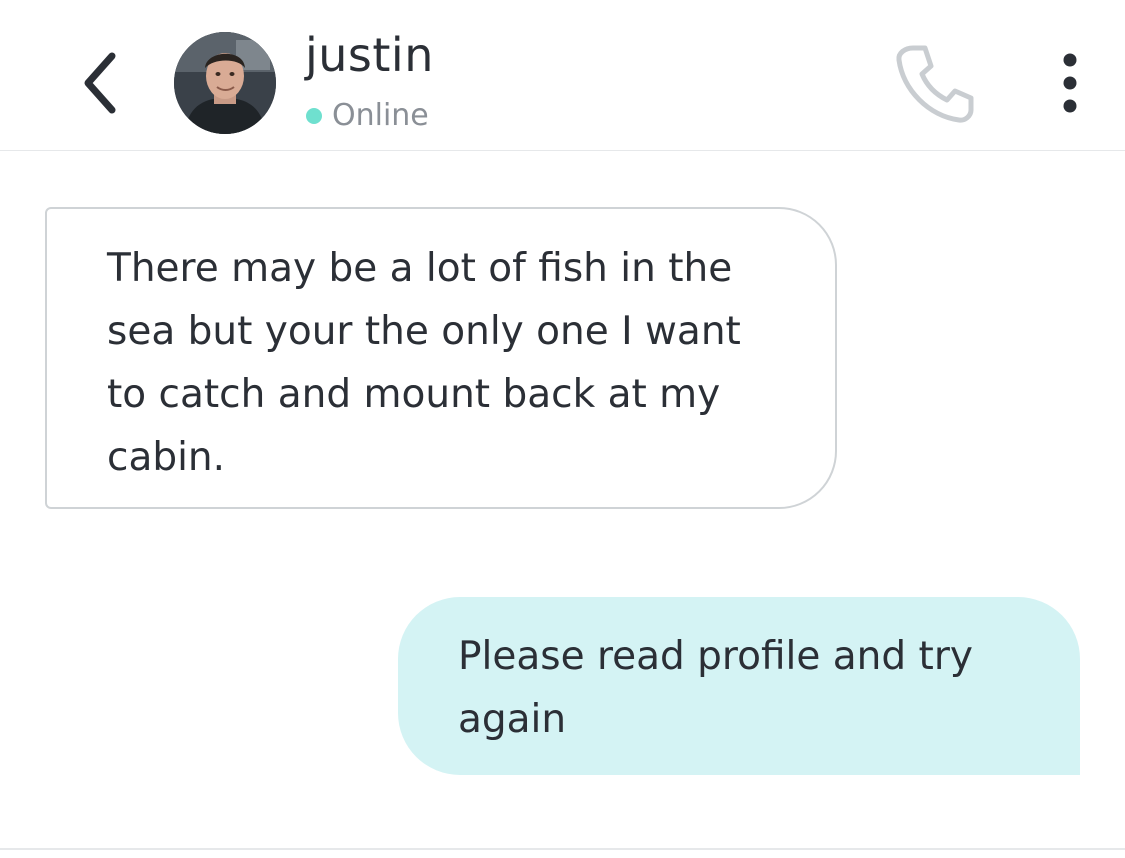  I want to click on phone-icon, so click(935, 84).